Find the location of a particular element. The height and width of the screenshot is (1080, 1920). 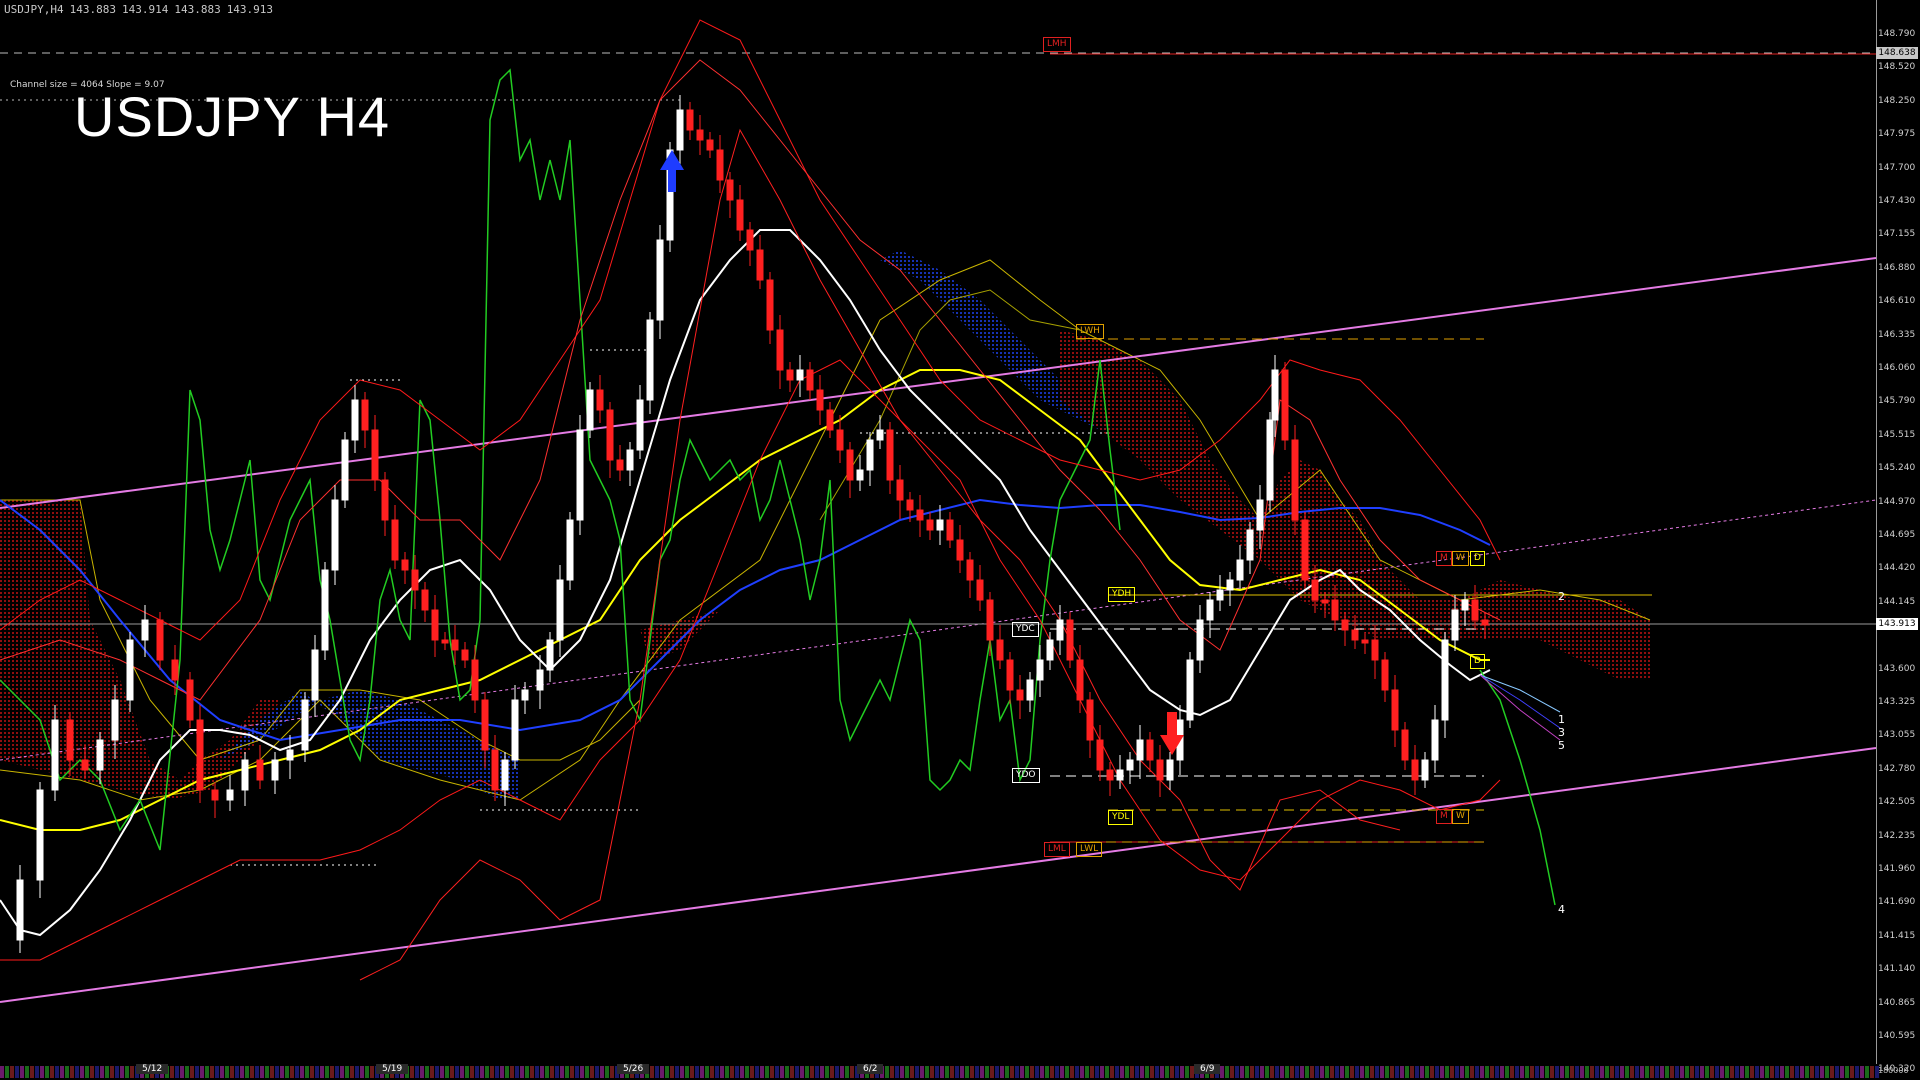

projection-label: 4 is located at coordinates (1561, 909).